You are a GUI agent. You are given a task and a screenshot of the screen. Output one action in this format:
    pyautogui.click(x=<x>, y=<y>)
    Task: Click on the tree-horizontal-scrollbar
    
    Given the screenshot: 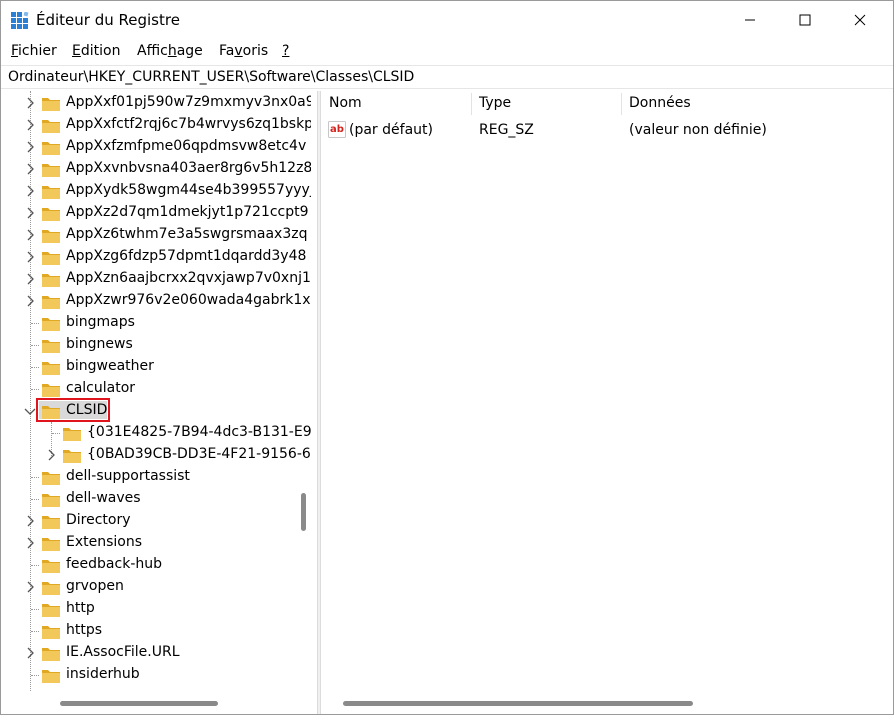 What is the action you would take?
    pyautogui.click(x=149, y=703)
    